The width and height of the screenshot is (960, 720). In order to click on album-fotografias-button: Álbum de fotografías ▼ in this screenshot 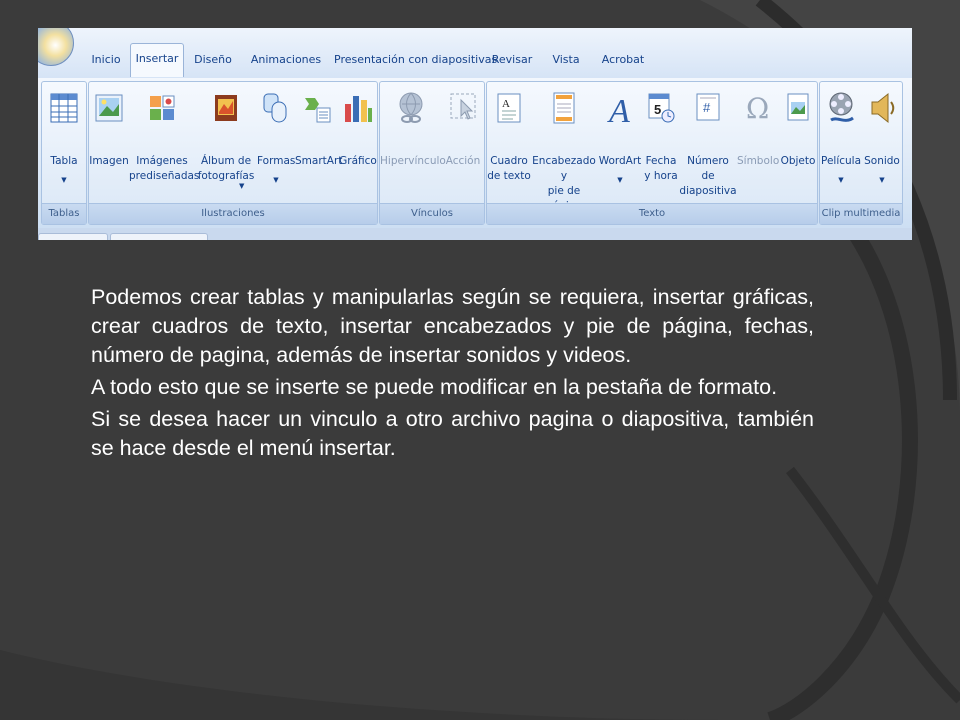, I will do `click(226, 142)`.